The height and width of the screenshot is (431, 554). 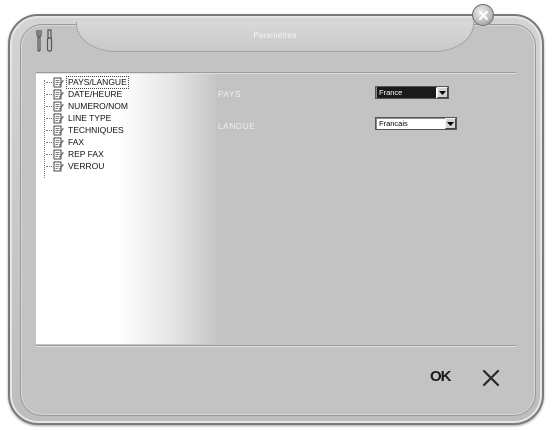 What do you see at coordinates (95, 93) in the screenshot?
I see `tree-item-label: DATE/HEURE` at bounding box center [95, 93].